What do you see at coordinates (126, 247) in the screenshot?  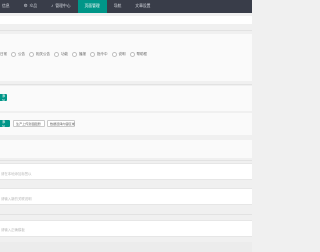 I see `bottom-bar` at bounding box center [126, 247].